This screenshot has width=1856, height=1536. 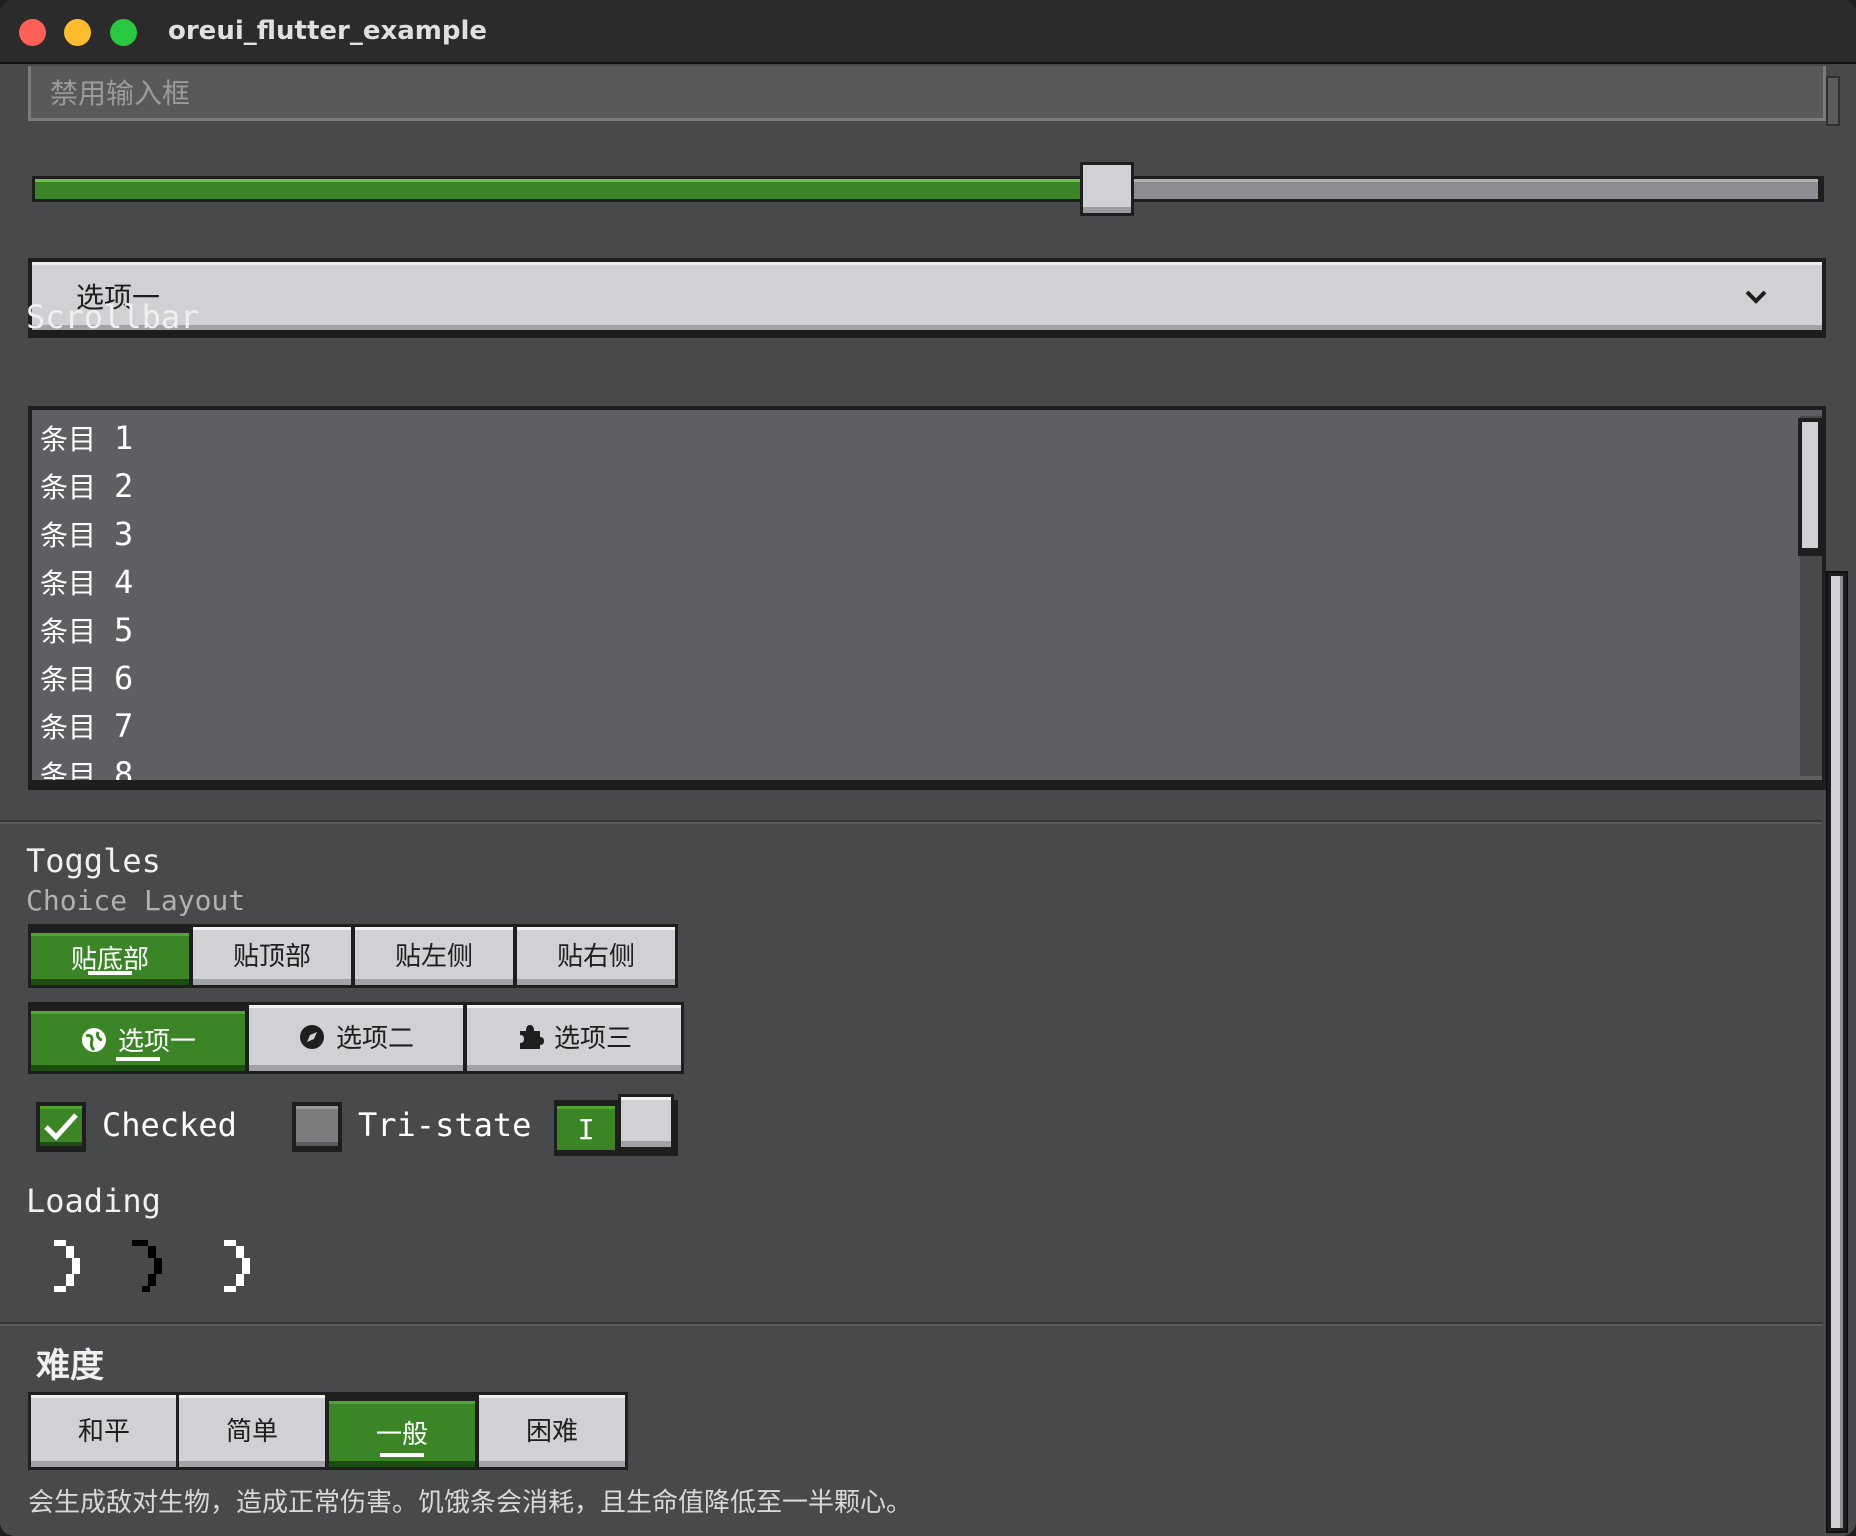 What do you see at coordinates (156, 1042) in the screenshot?
I see `icon-option-1-label: 选项一` at bounding box center [156, 1042].